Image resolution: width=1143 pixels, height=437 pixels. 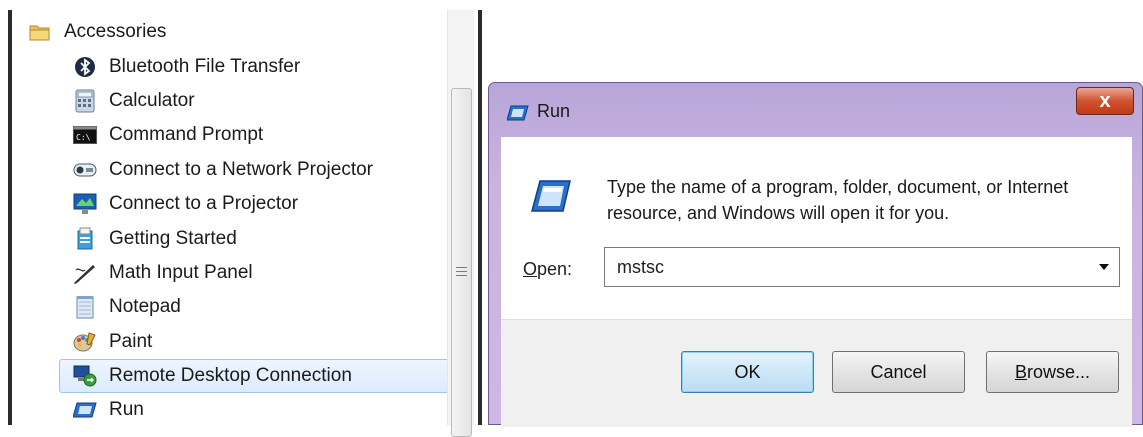 What do you see at coordinates (238, 32) in the screenshot?
I see `folder-accessories: Accessories` at bounding box center [238, 32].